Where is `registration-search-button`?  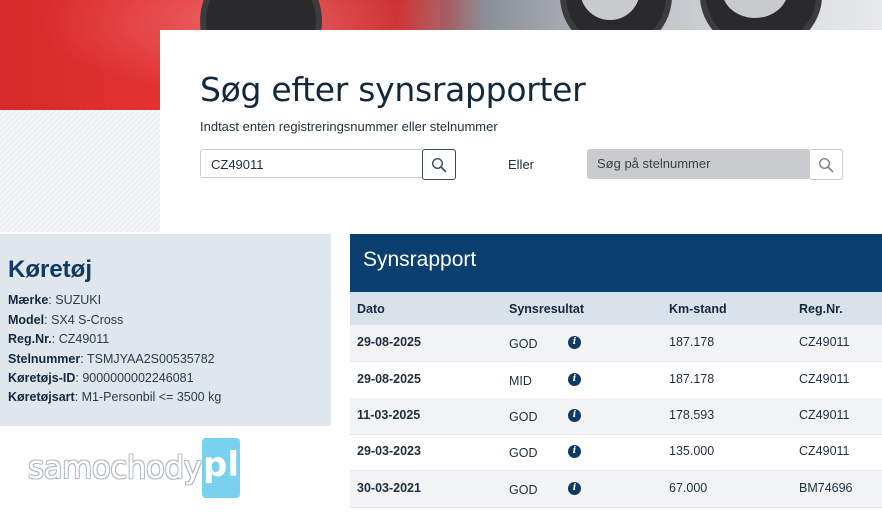
registration-search-button is located at coordinates (439, 164).